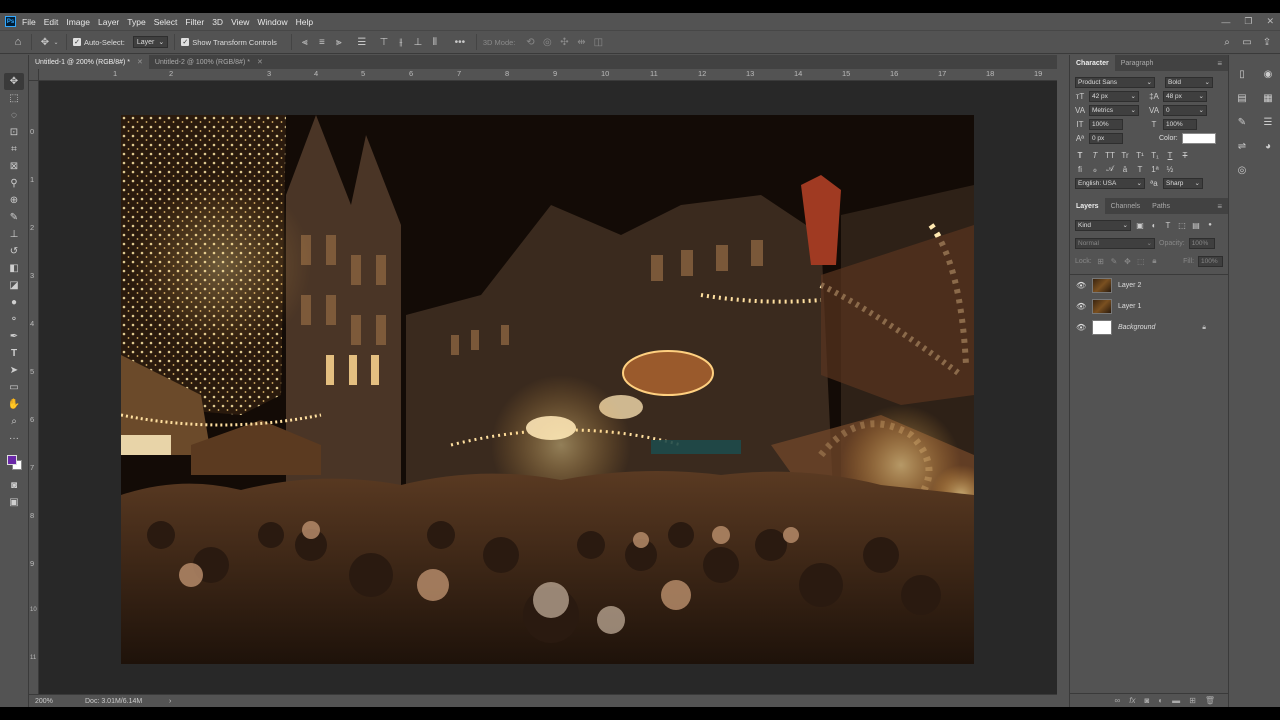 The width and height of the screenshot is (1280, 720). What do you see at coordinates (1268, 146) in the screenshot?
I see `styles-panel-icon: ◕` at bounding box center [1268, 146].